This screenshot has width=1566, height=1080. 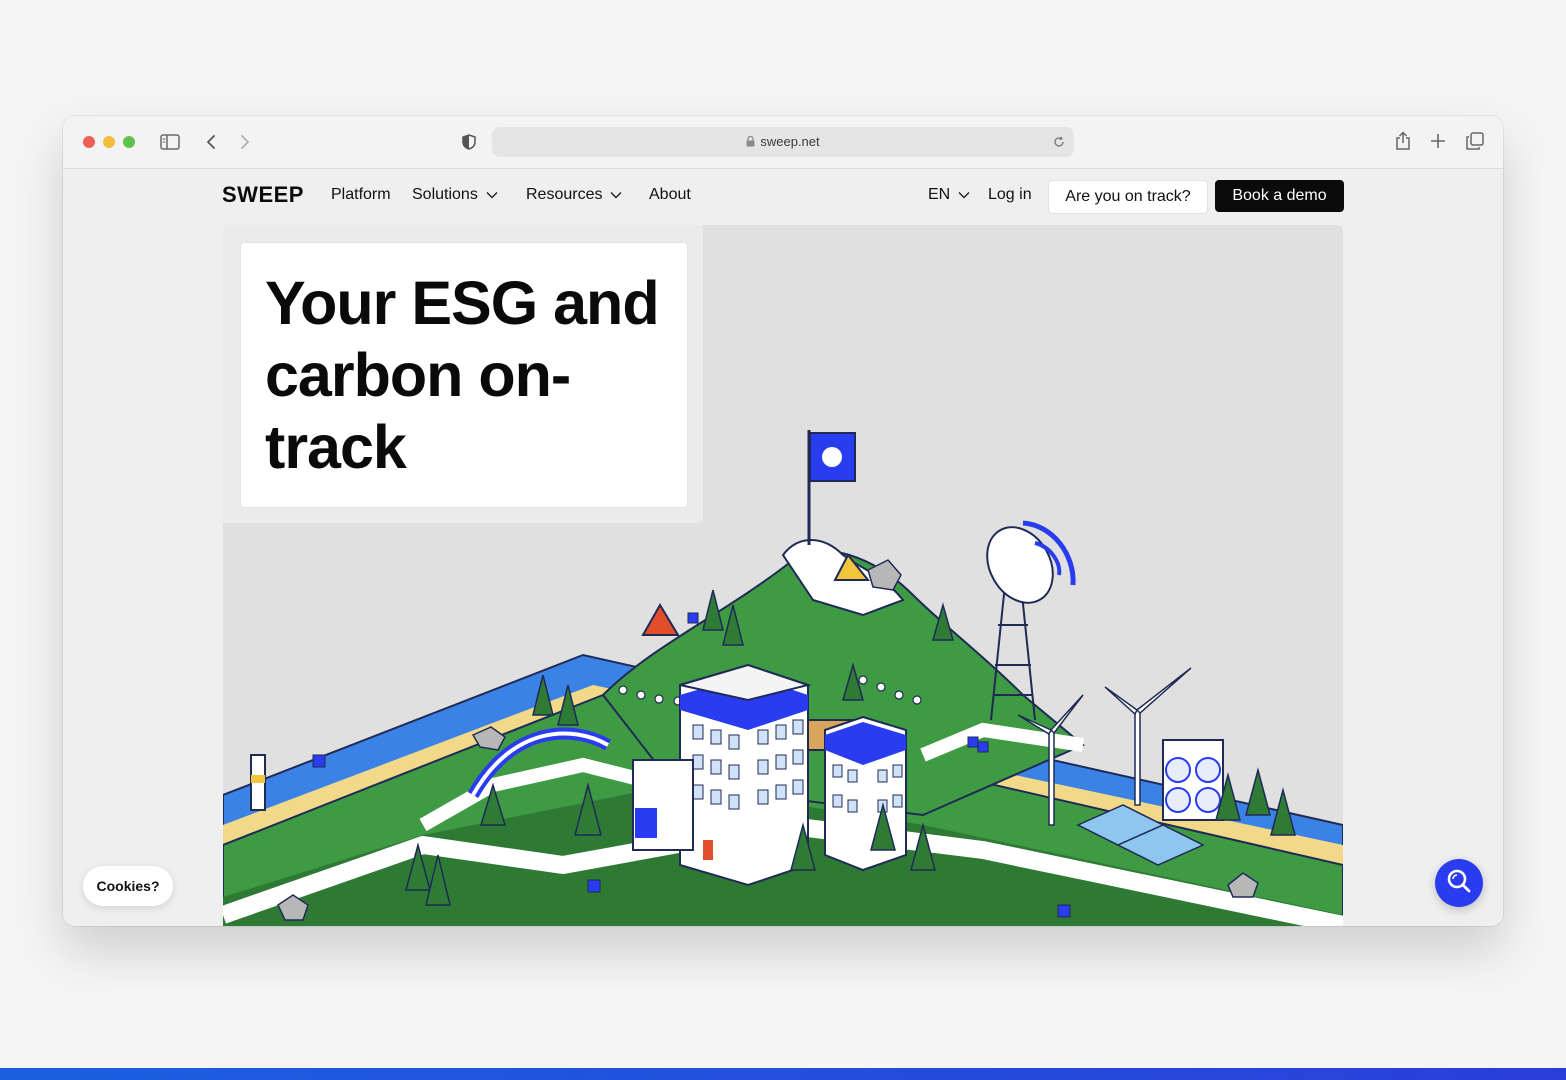 I want to click on language-selector: EN, so click(x=949, y=195).